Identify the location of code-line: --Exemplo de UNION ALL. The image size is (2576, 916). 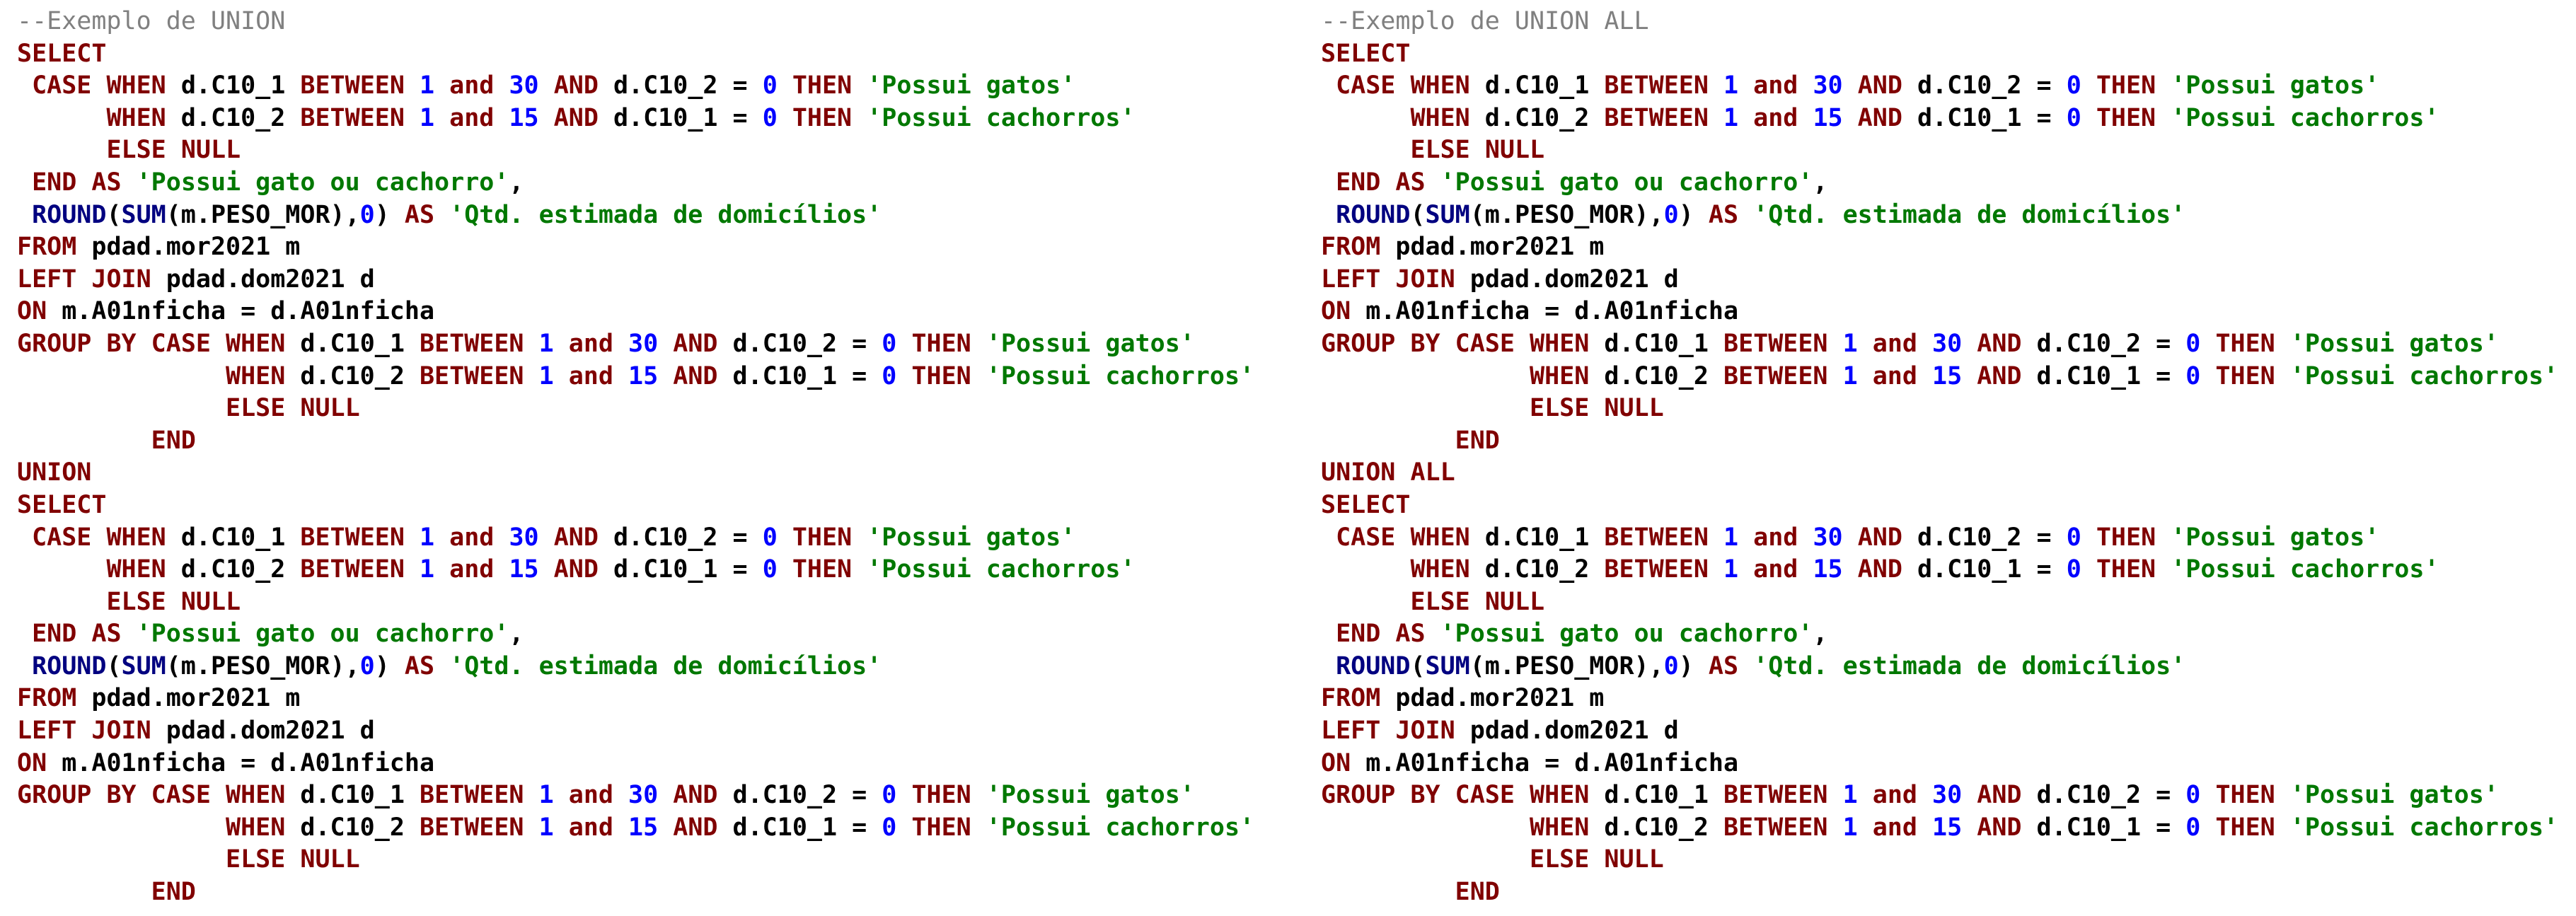
(1948, 22).